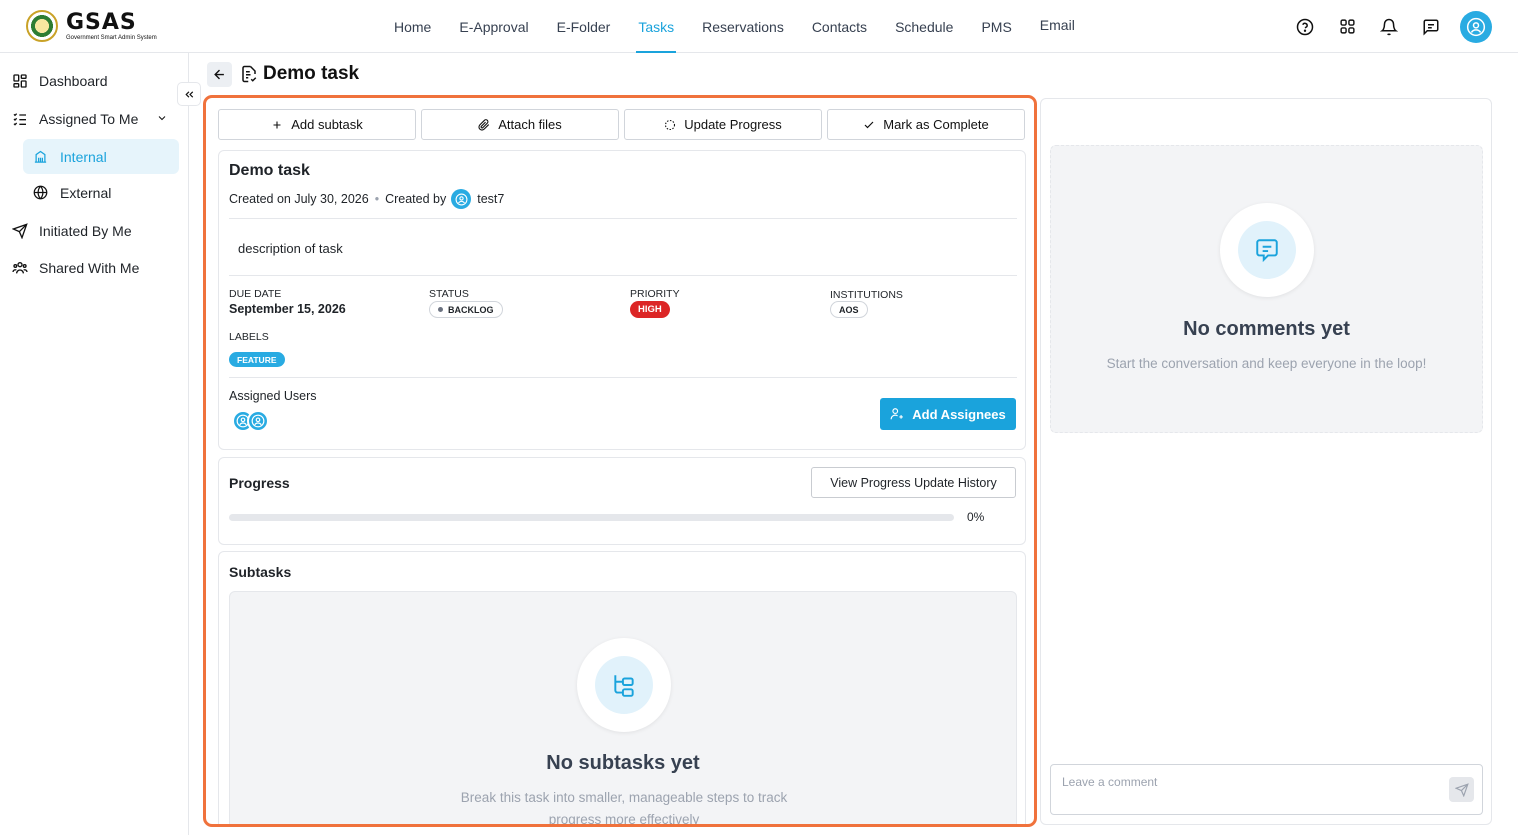 The width and height of the screenshot is (1518, 835). Describe the element at coordinates (897, 414) in the screenshot. I see `user-plus-icon` at that location.